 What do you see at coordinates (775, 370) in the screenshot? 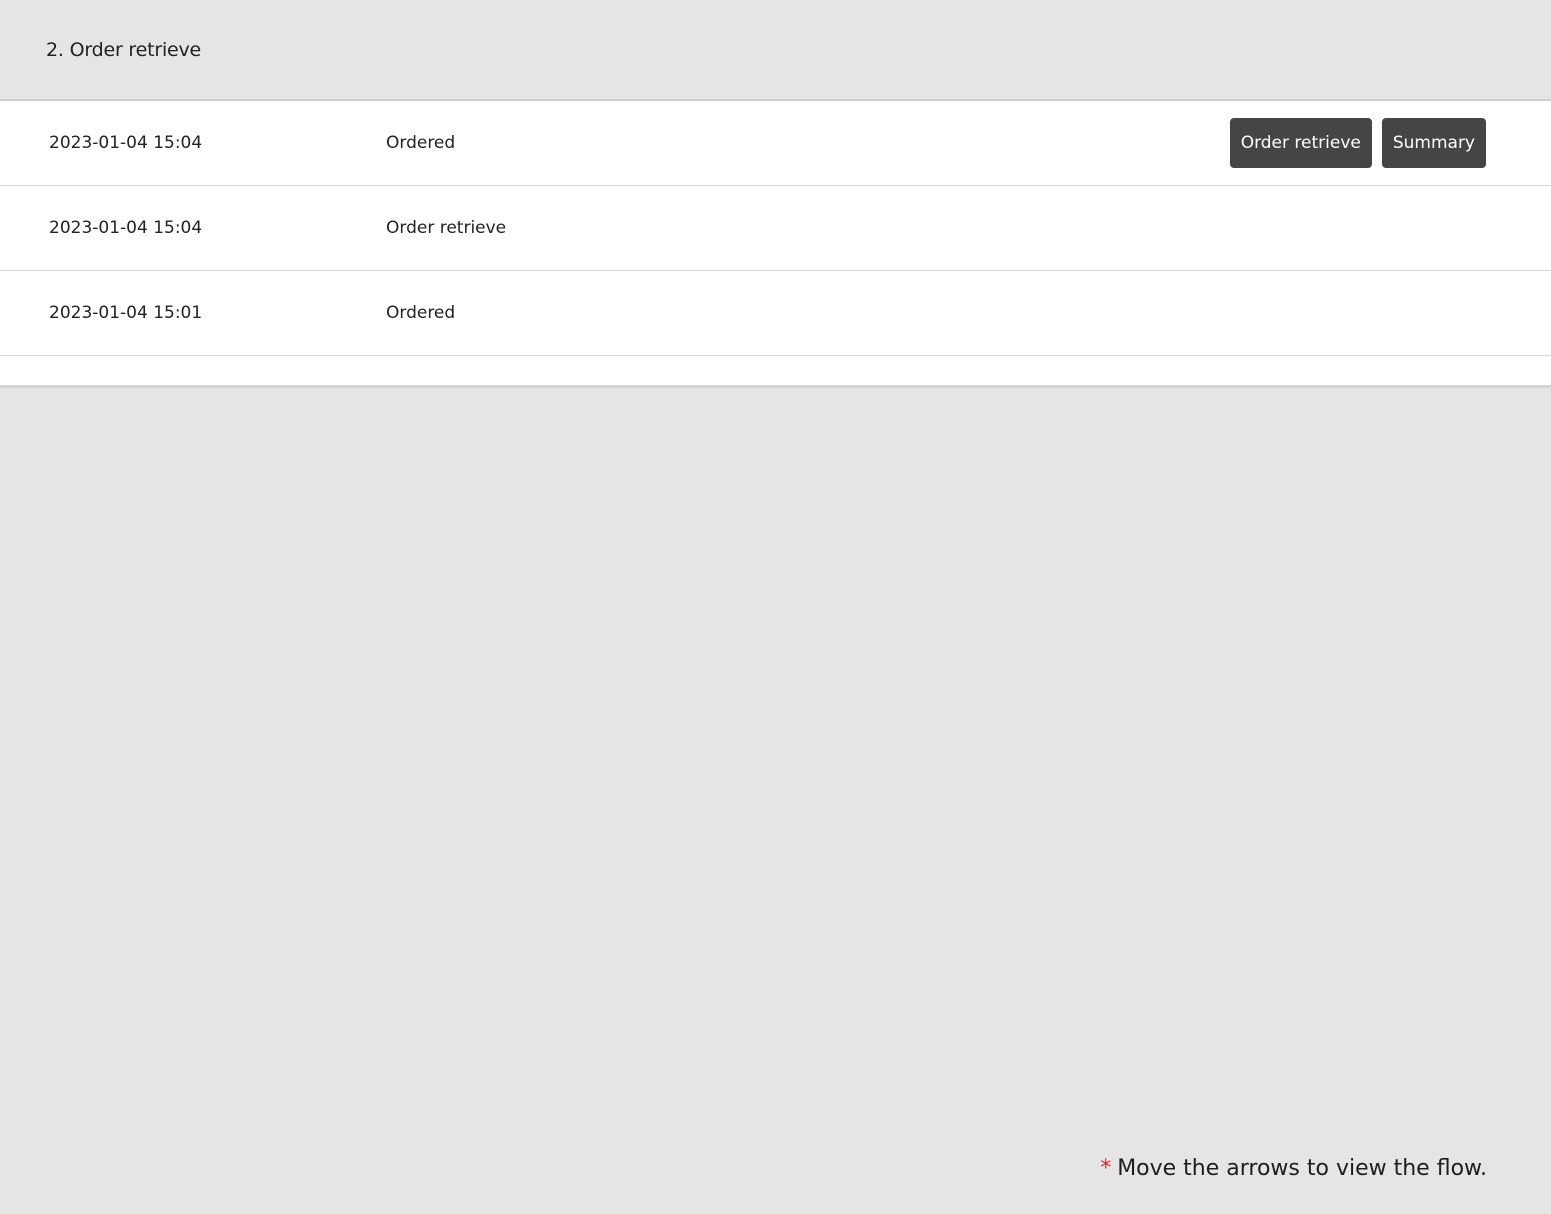
I see `table-footer-spacer` at bounding box center [775, 370].